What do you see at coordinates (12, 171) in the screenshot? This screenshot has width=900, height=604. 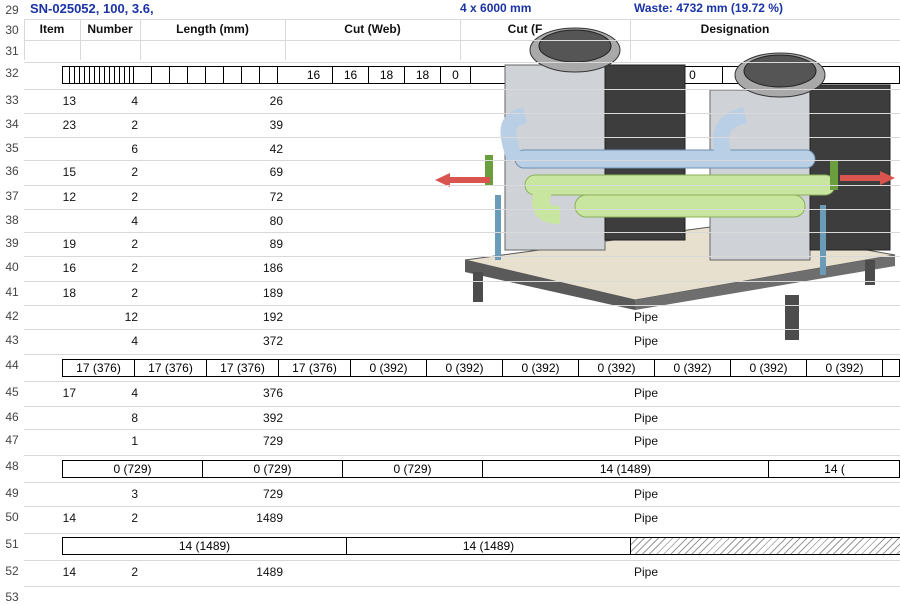 I see `row-number: 36` at bounding box center [12, 171].